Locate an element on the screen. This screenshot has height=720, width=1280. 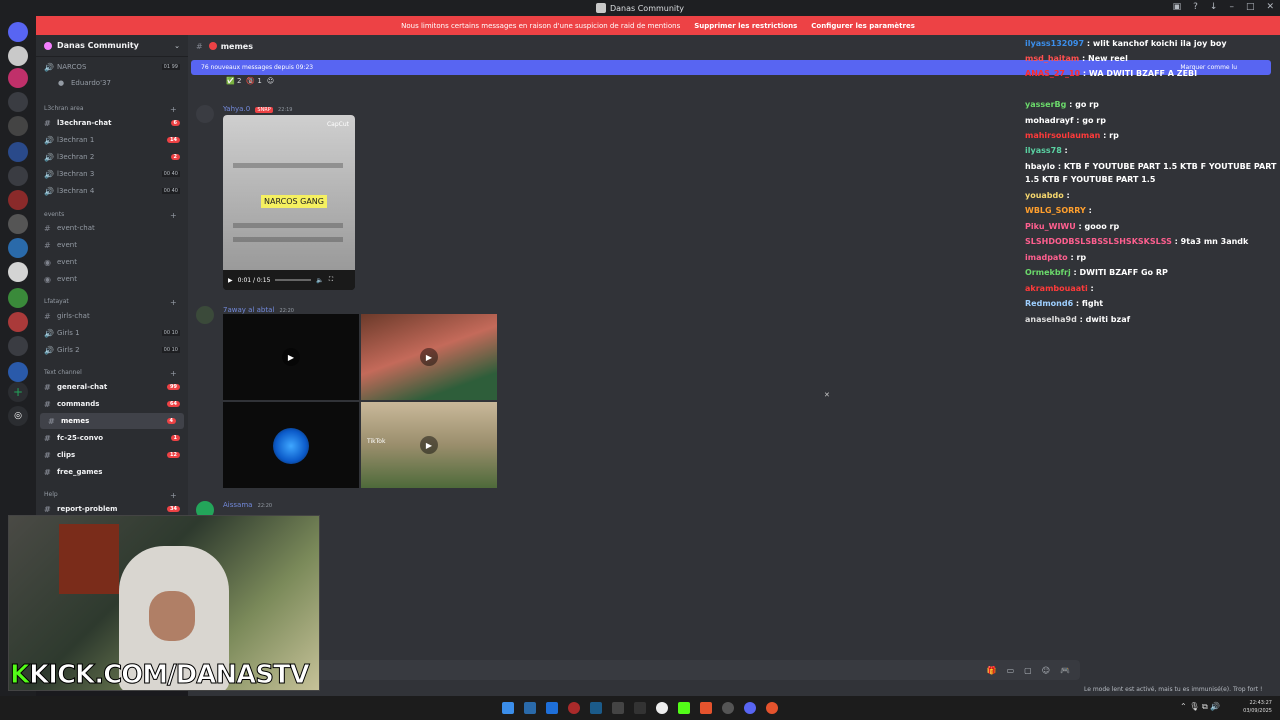
channel-event-chat: # event-chat is located at coordinates (112, 228).